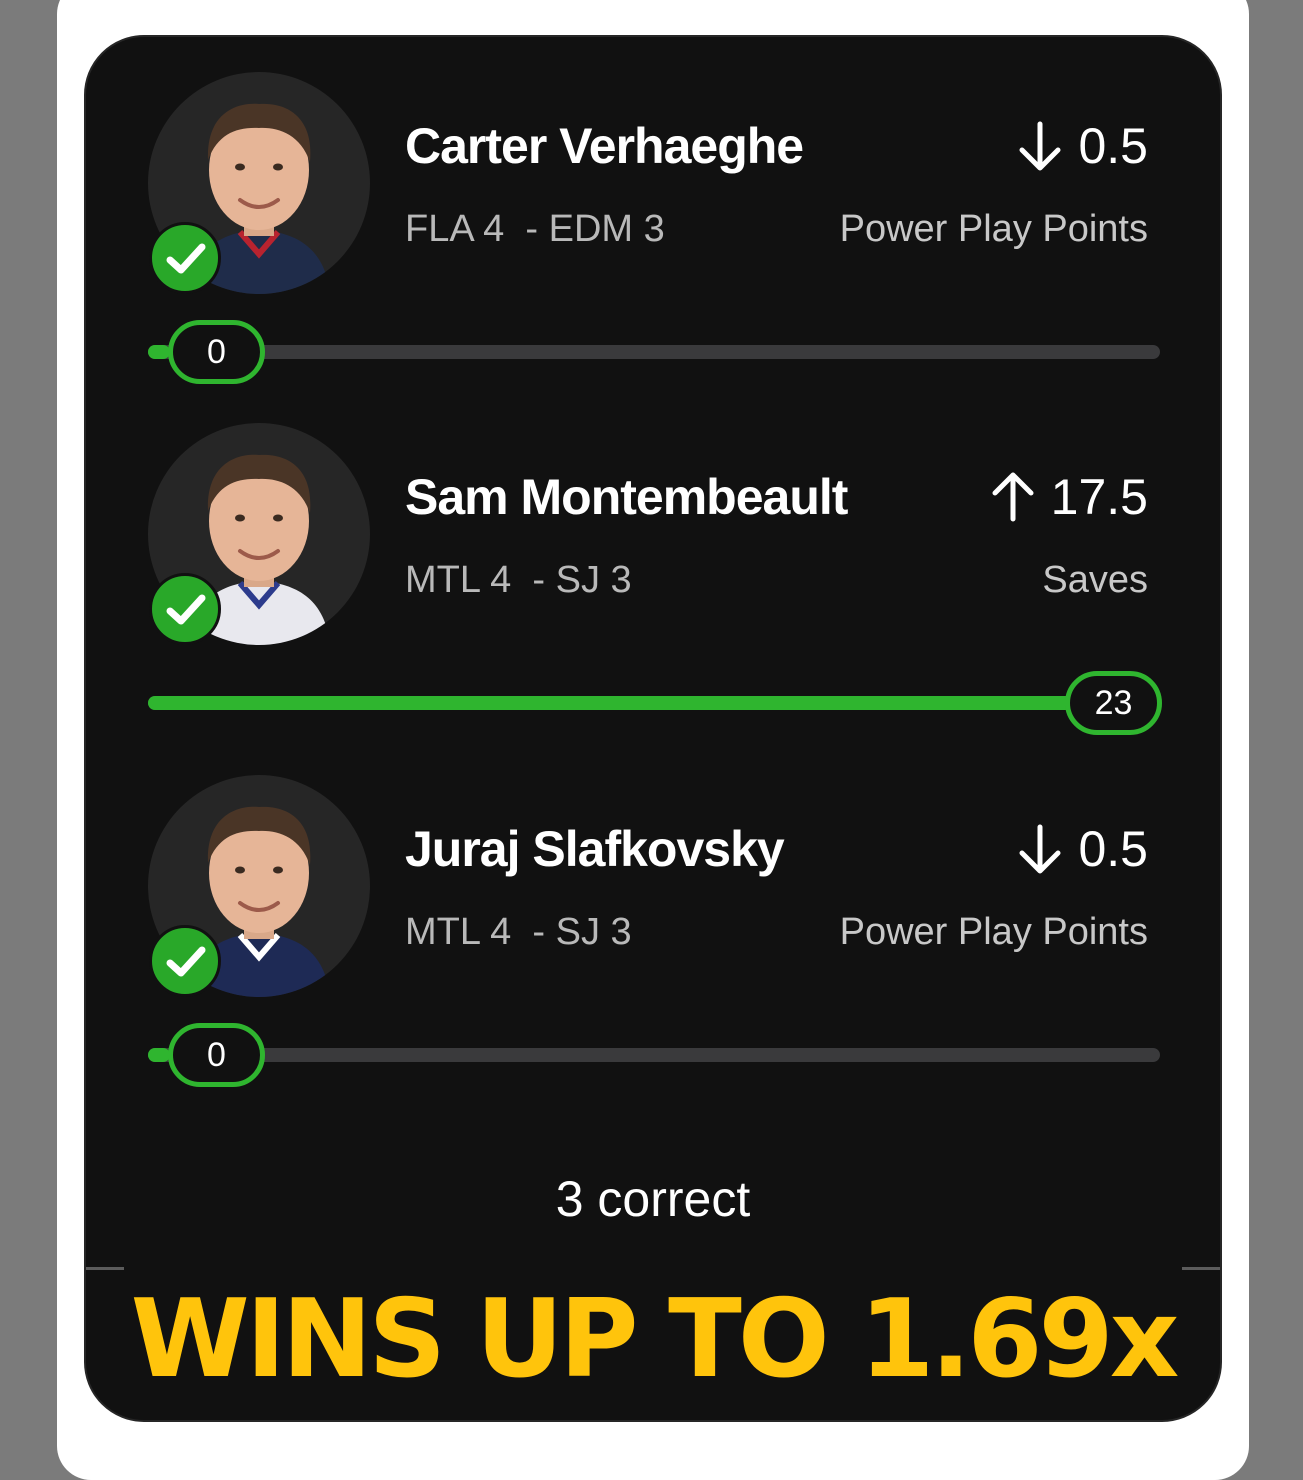 The height and width of the screenshot is (1480, 1303). I want to click on player-name: Sam Montembeault, so click(626, 497).